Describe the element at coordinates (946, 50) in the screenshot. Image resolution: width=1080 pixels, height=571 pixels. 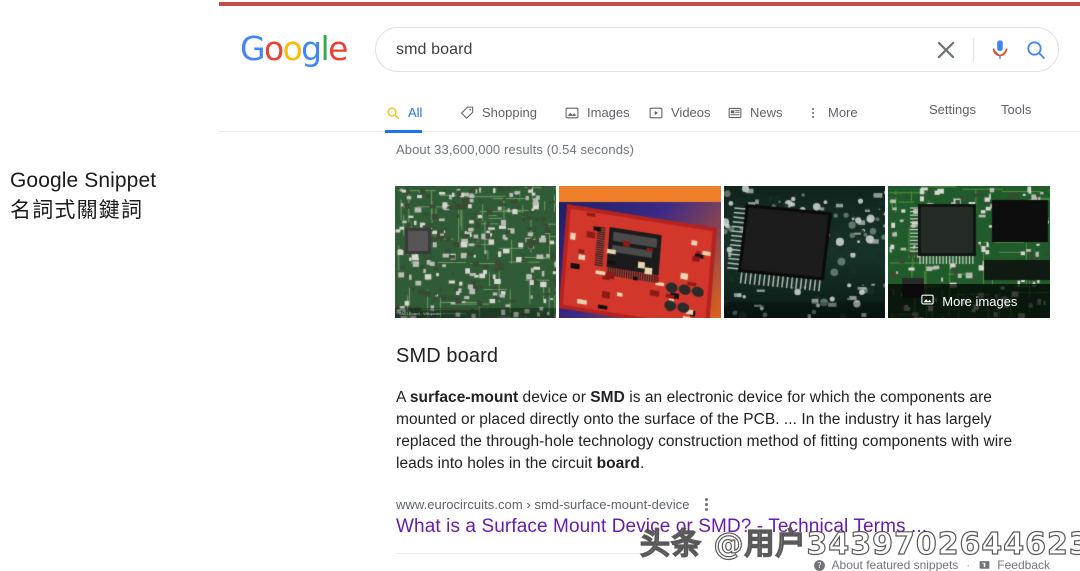
I see `close-icon` at that location.